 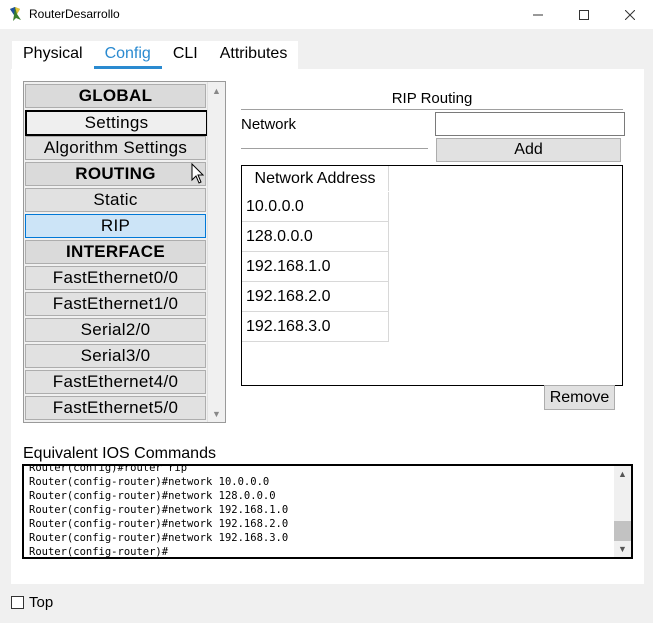 I want to click on tab-bar: Physical Config CLI Attributes, so click(x=155, y=55).